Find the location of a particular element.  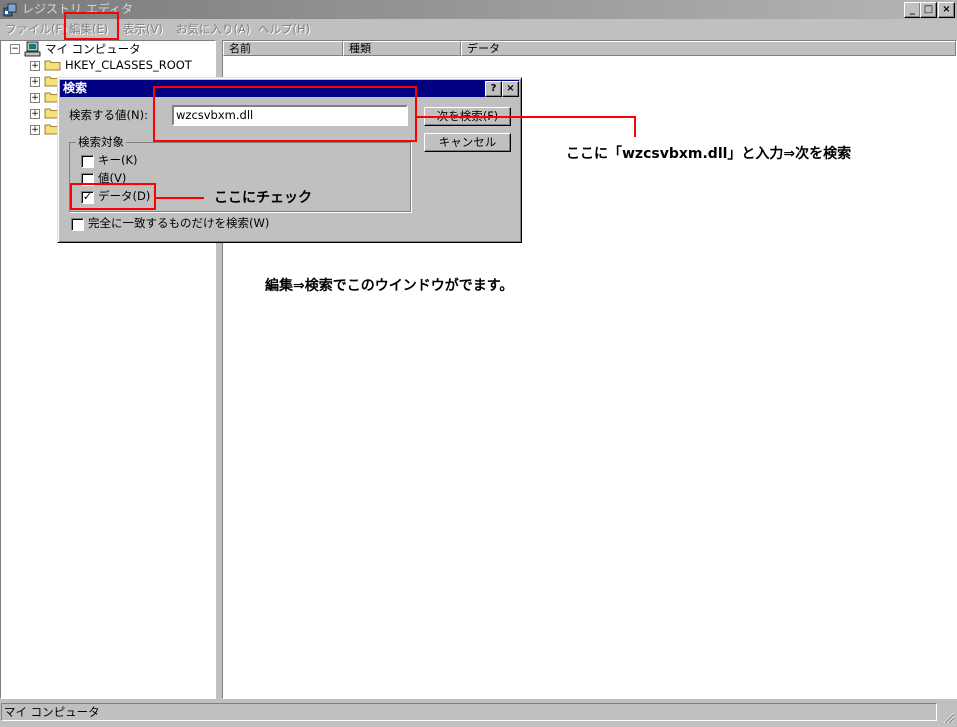

collapse-icon: − is located at coordinates (15, 49).